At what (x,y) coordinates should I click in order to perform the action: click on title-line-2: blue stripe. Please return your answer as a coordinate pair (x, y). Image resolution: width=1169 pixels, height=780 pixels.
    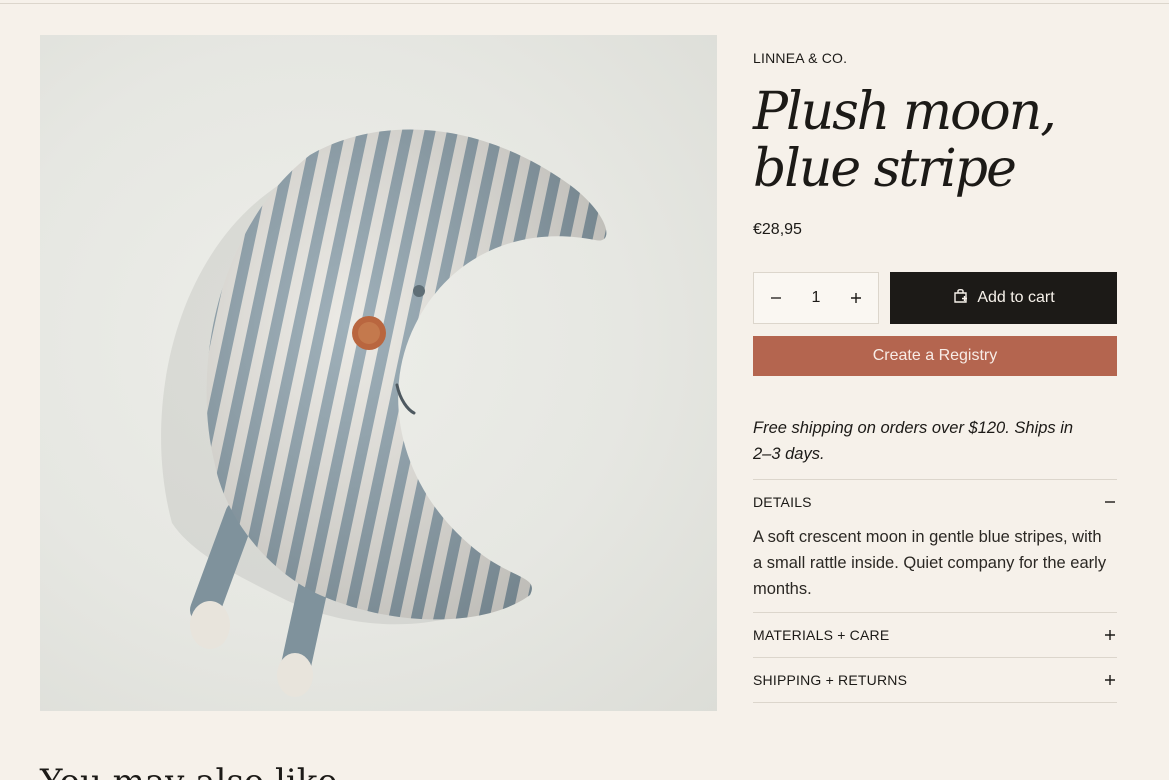
    Looking at the image, I should click on (885, 169).